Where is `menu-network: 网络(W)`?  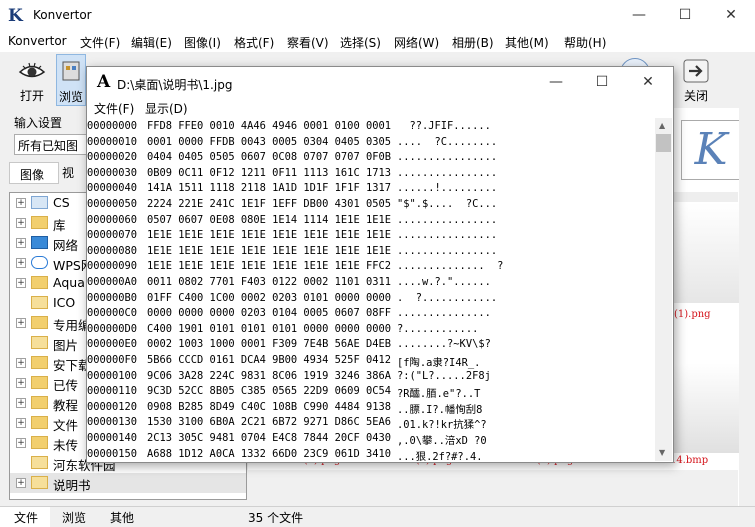
menu-network: 网络(W) is located at coordinates (416, 42).